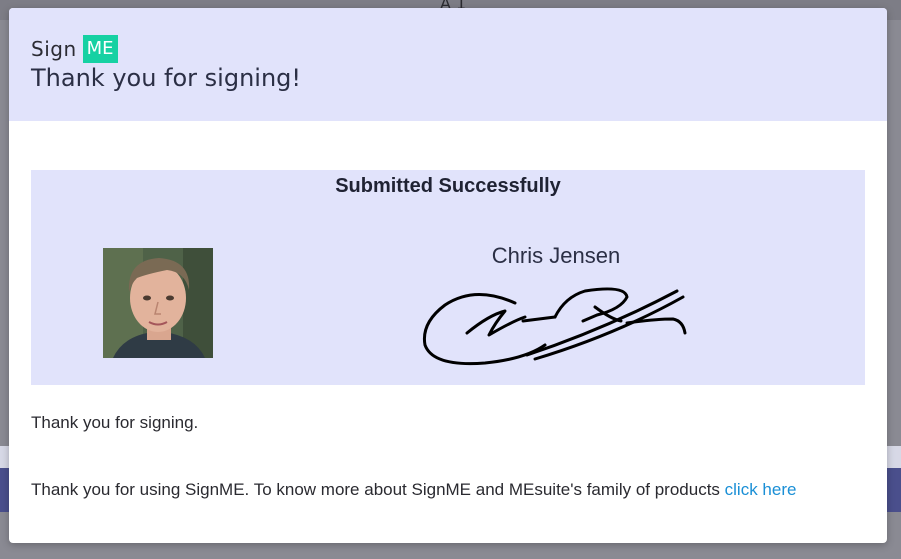  What do you see at coordinates (100, 49) in the screenshot?
I see `logo-me-badge: ME` at bounding box center [100, 49].